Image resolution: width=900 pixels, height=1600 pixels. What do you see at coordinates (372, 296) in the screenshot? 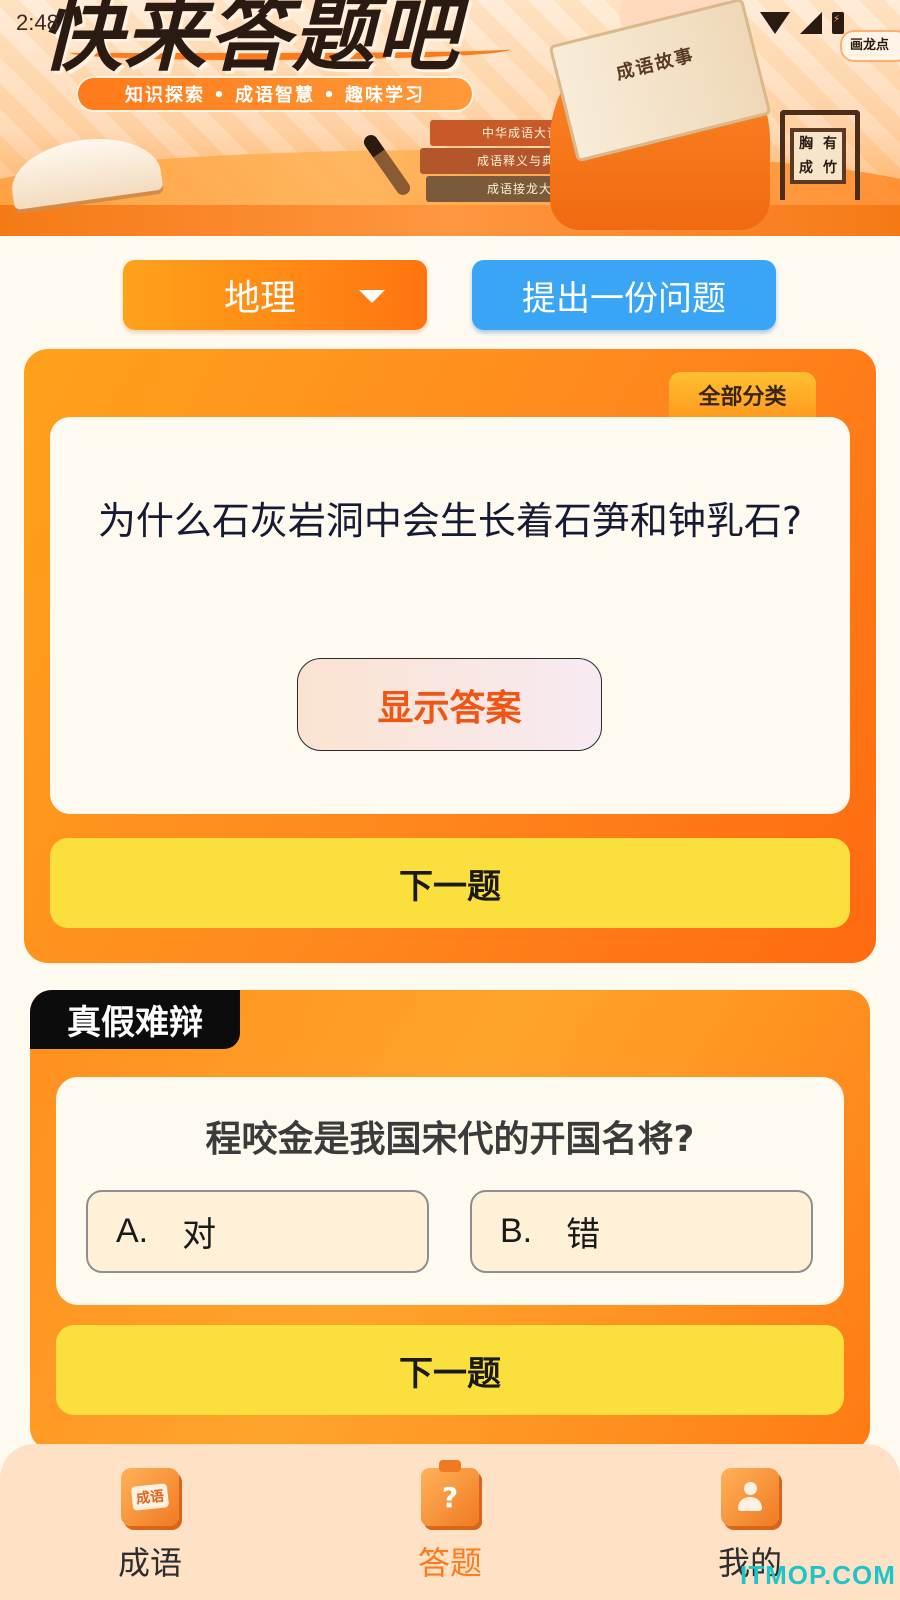
I see `chevron-down-icon` at bounding box center [372, 296].